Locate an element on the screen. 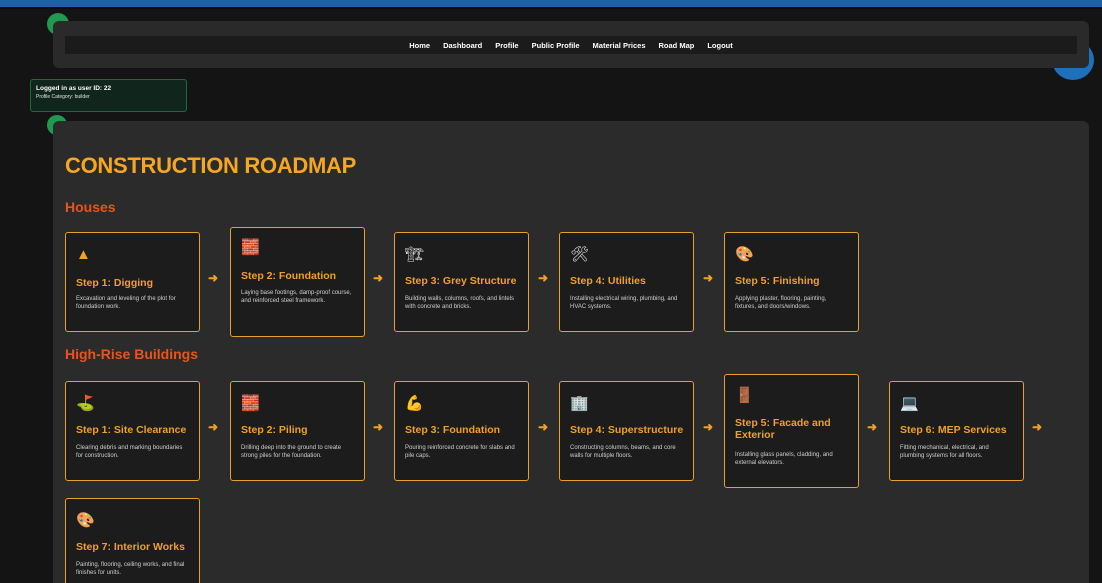 The width and height of the screenshot is (1102, 583). step-title: Step 2: Foundation is located at coordinates (289, 276).